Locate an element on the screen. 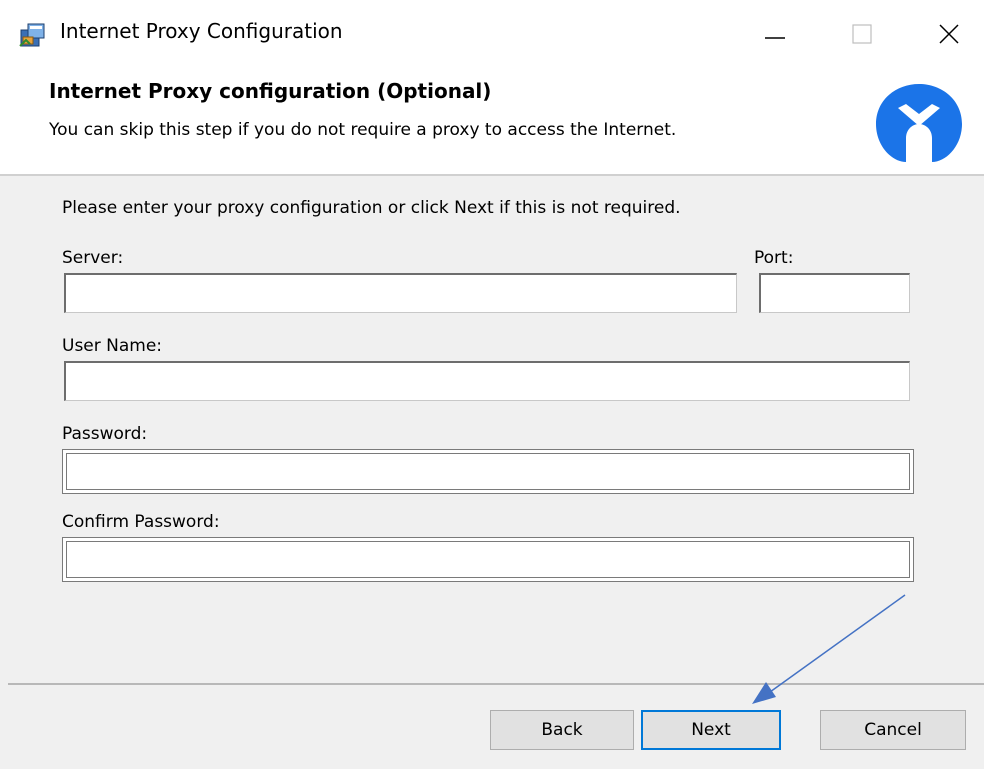 The height and width of the screenshot is (769, 984). port-label: Port: is located at coordinates (774, 258).